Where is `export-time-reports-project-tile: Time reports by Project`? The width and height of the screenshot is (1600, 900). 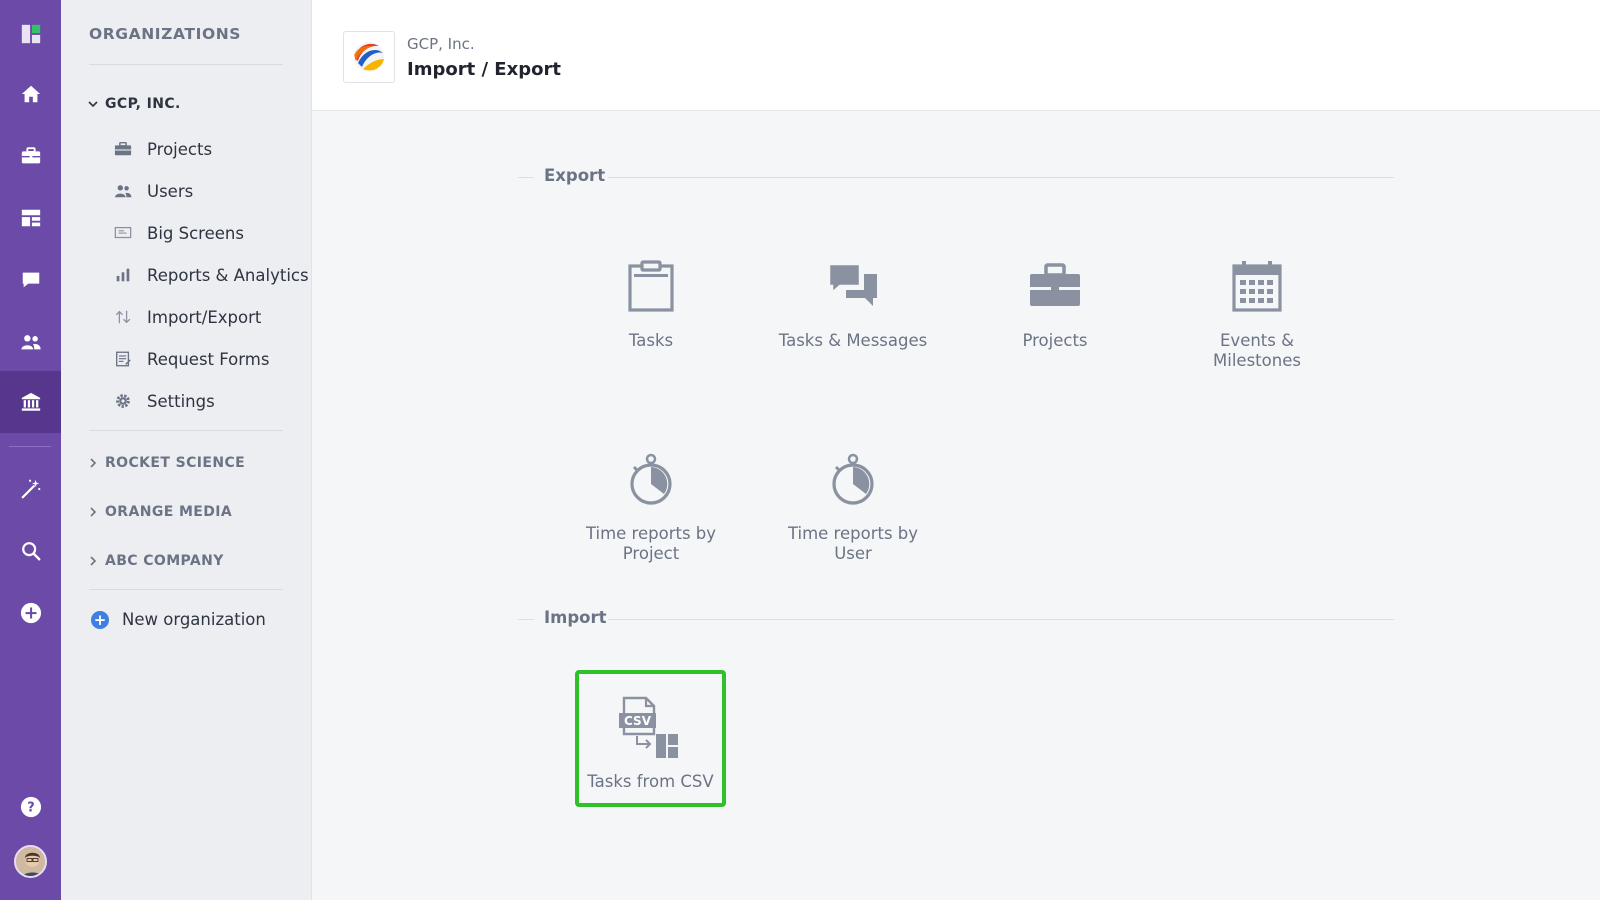
export-time-reports-project-tile: Time reports by Project is located at coordinates (651, 507).